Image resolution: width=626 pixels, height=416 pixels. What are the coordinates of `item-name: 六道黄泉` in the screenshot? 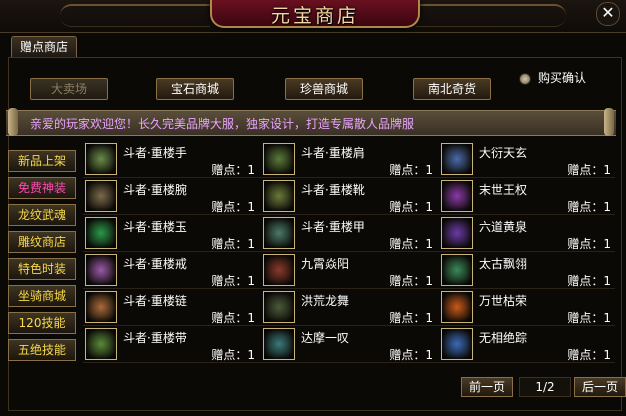 It's located at (503, 227).